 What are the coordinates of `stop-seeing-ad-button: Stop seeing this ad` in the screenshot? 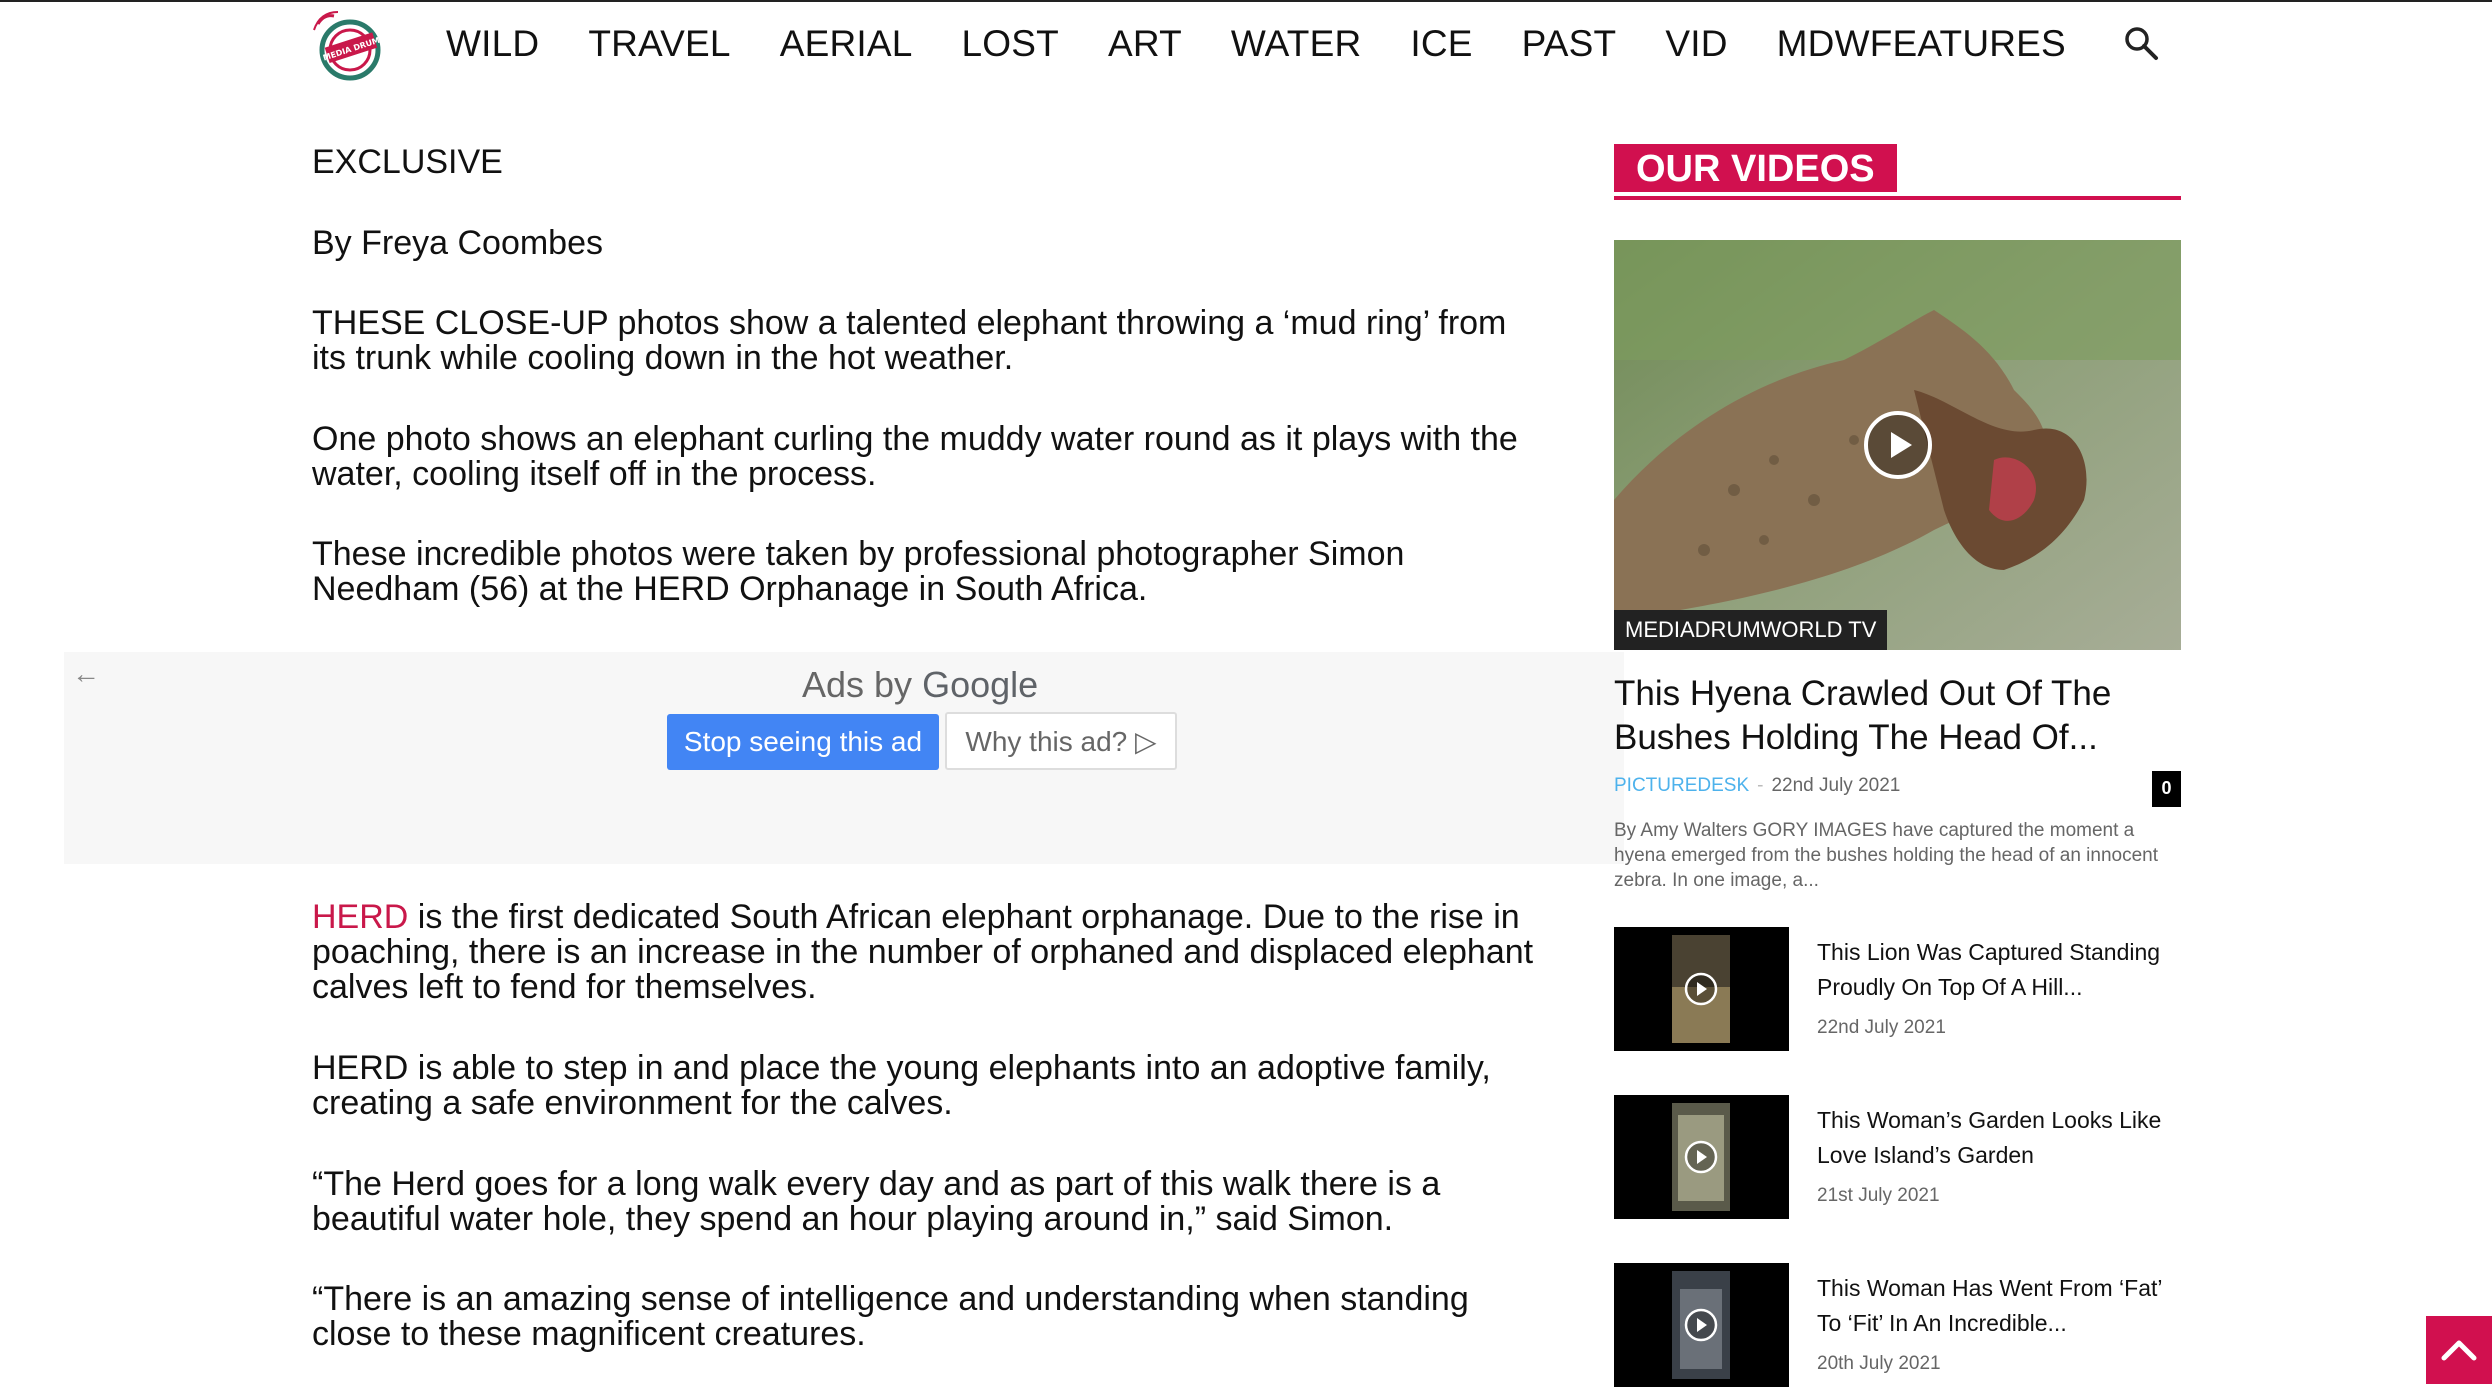 It's located at (803, 742).